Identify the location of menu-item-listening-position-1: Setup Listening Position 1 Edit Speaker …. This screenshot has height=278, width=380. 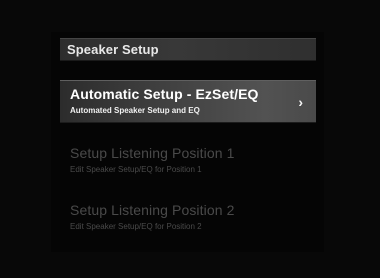
(188, 161).